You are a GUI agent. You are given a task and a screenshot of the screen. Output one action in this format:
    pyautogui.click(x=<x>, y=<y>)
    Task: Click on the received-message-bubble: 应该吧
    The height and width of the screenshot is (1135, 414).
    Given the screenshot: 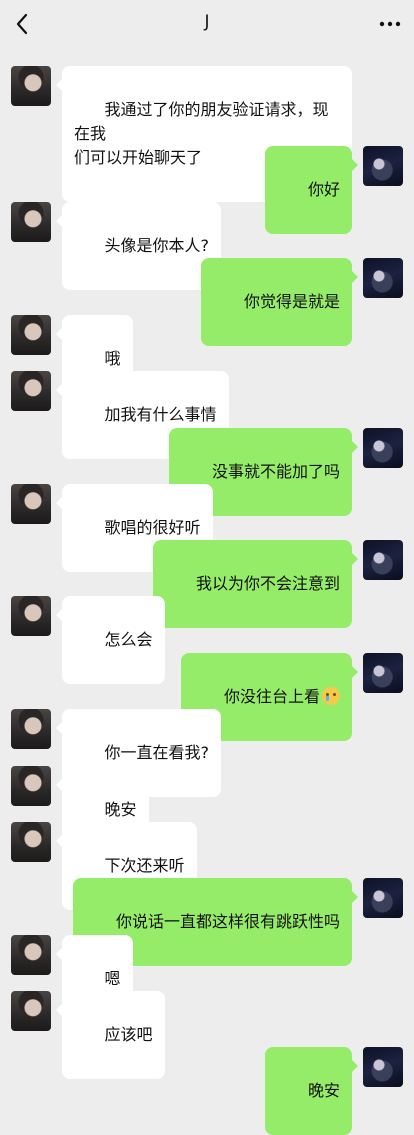 What is the action you would take?
    pyautogui.click(x=110, y=1035)
    